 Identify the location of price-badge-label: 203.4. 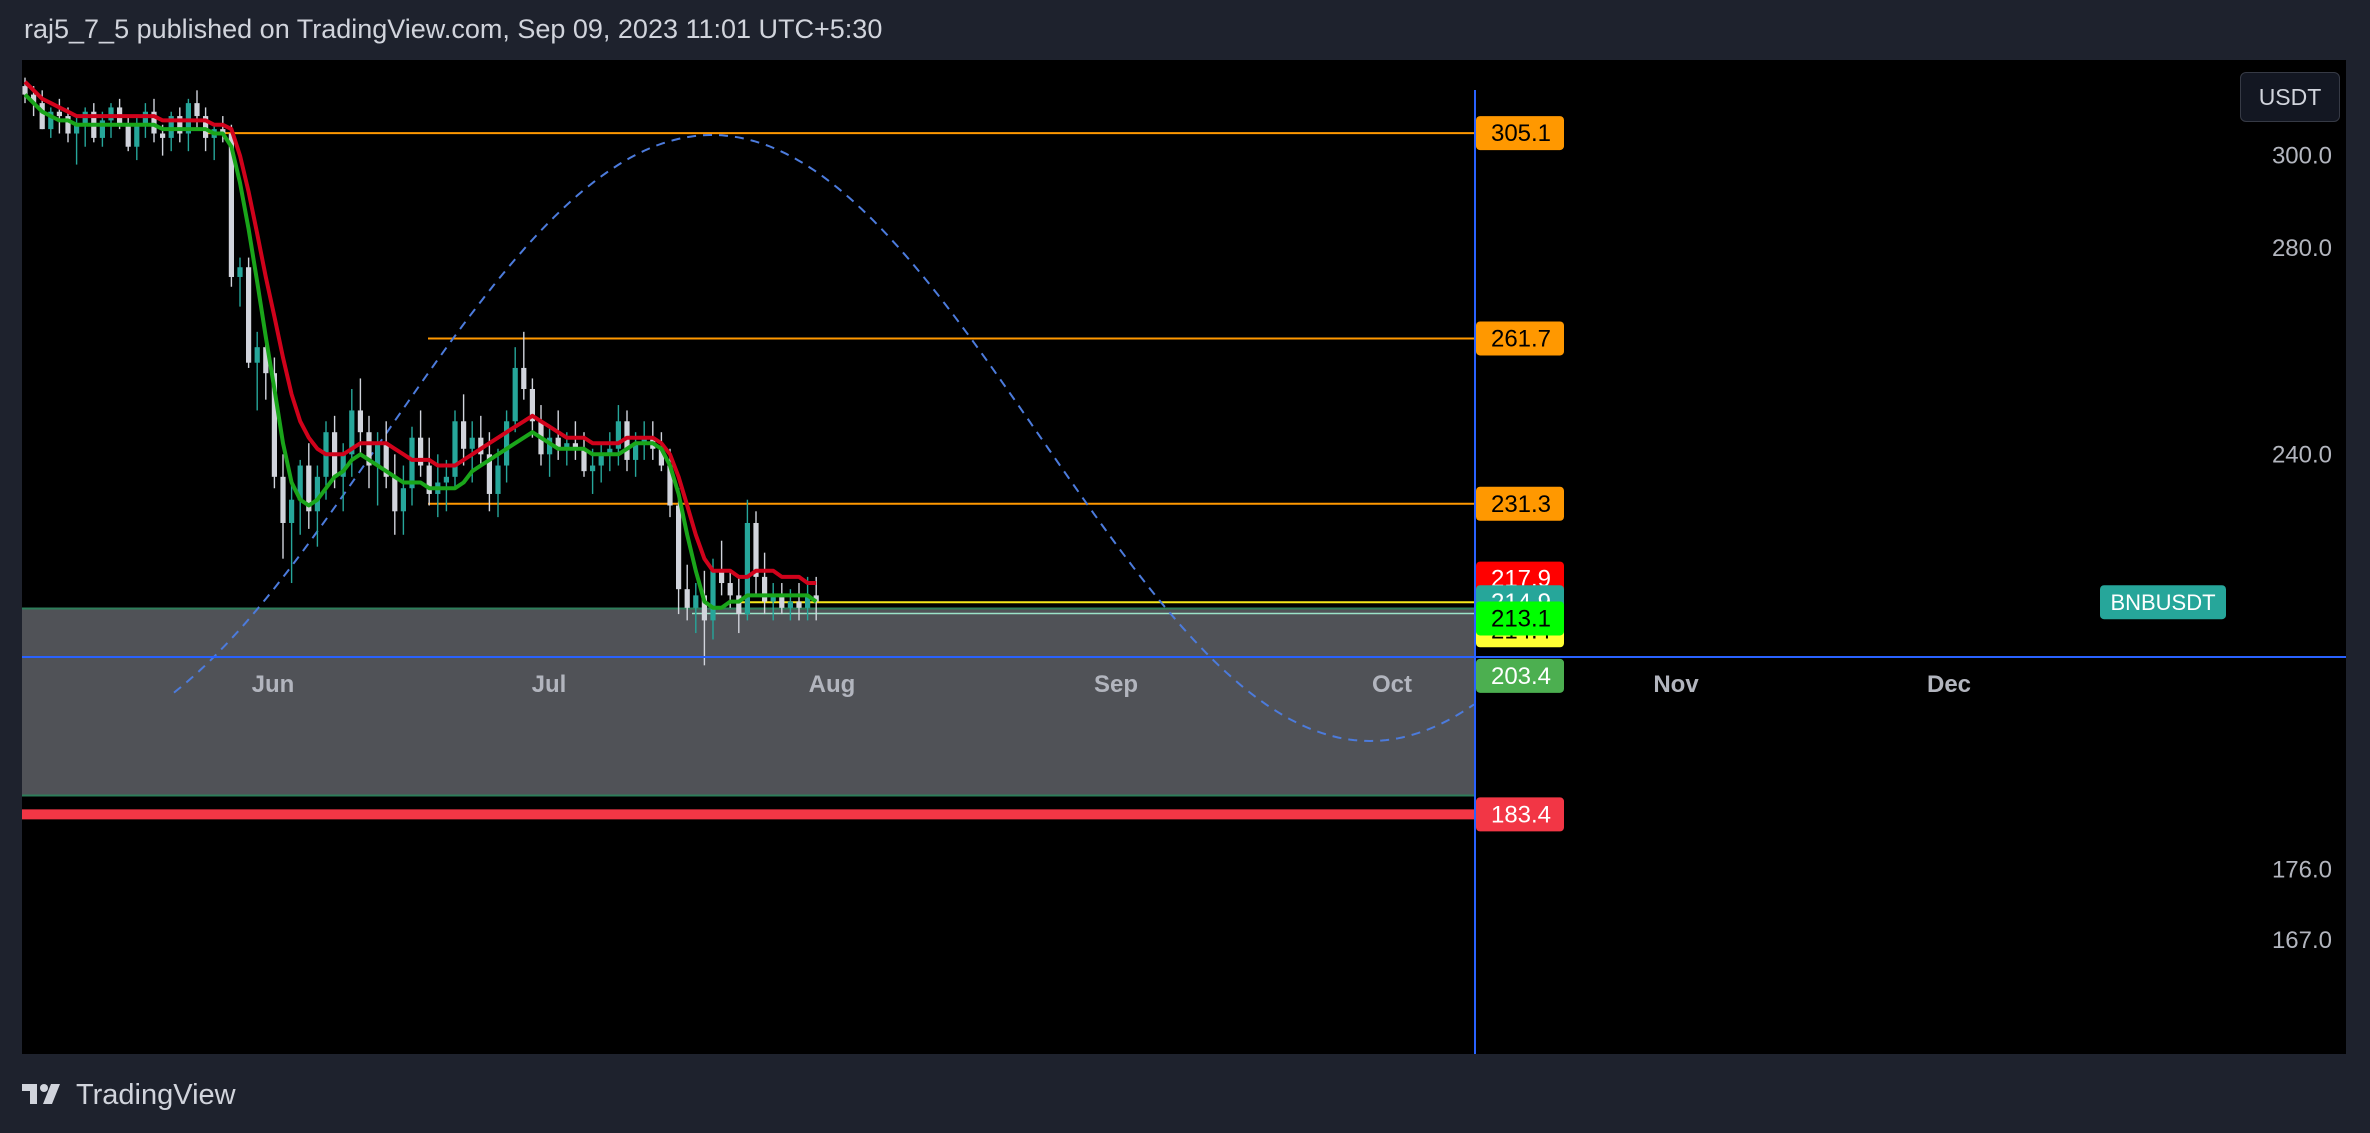
(1521, 676).